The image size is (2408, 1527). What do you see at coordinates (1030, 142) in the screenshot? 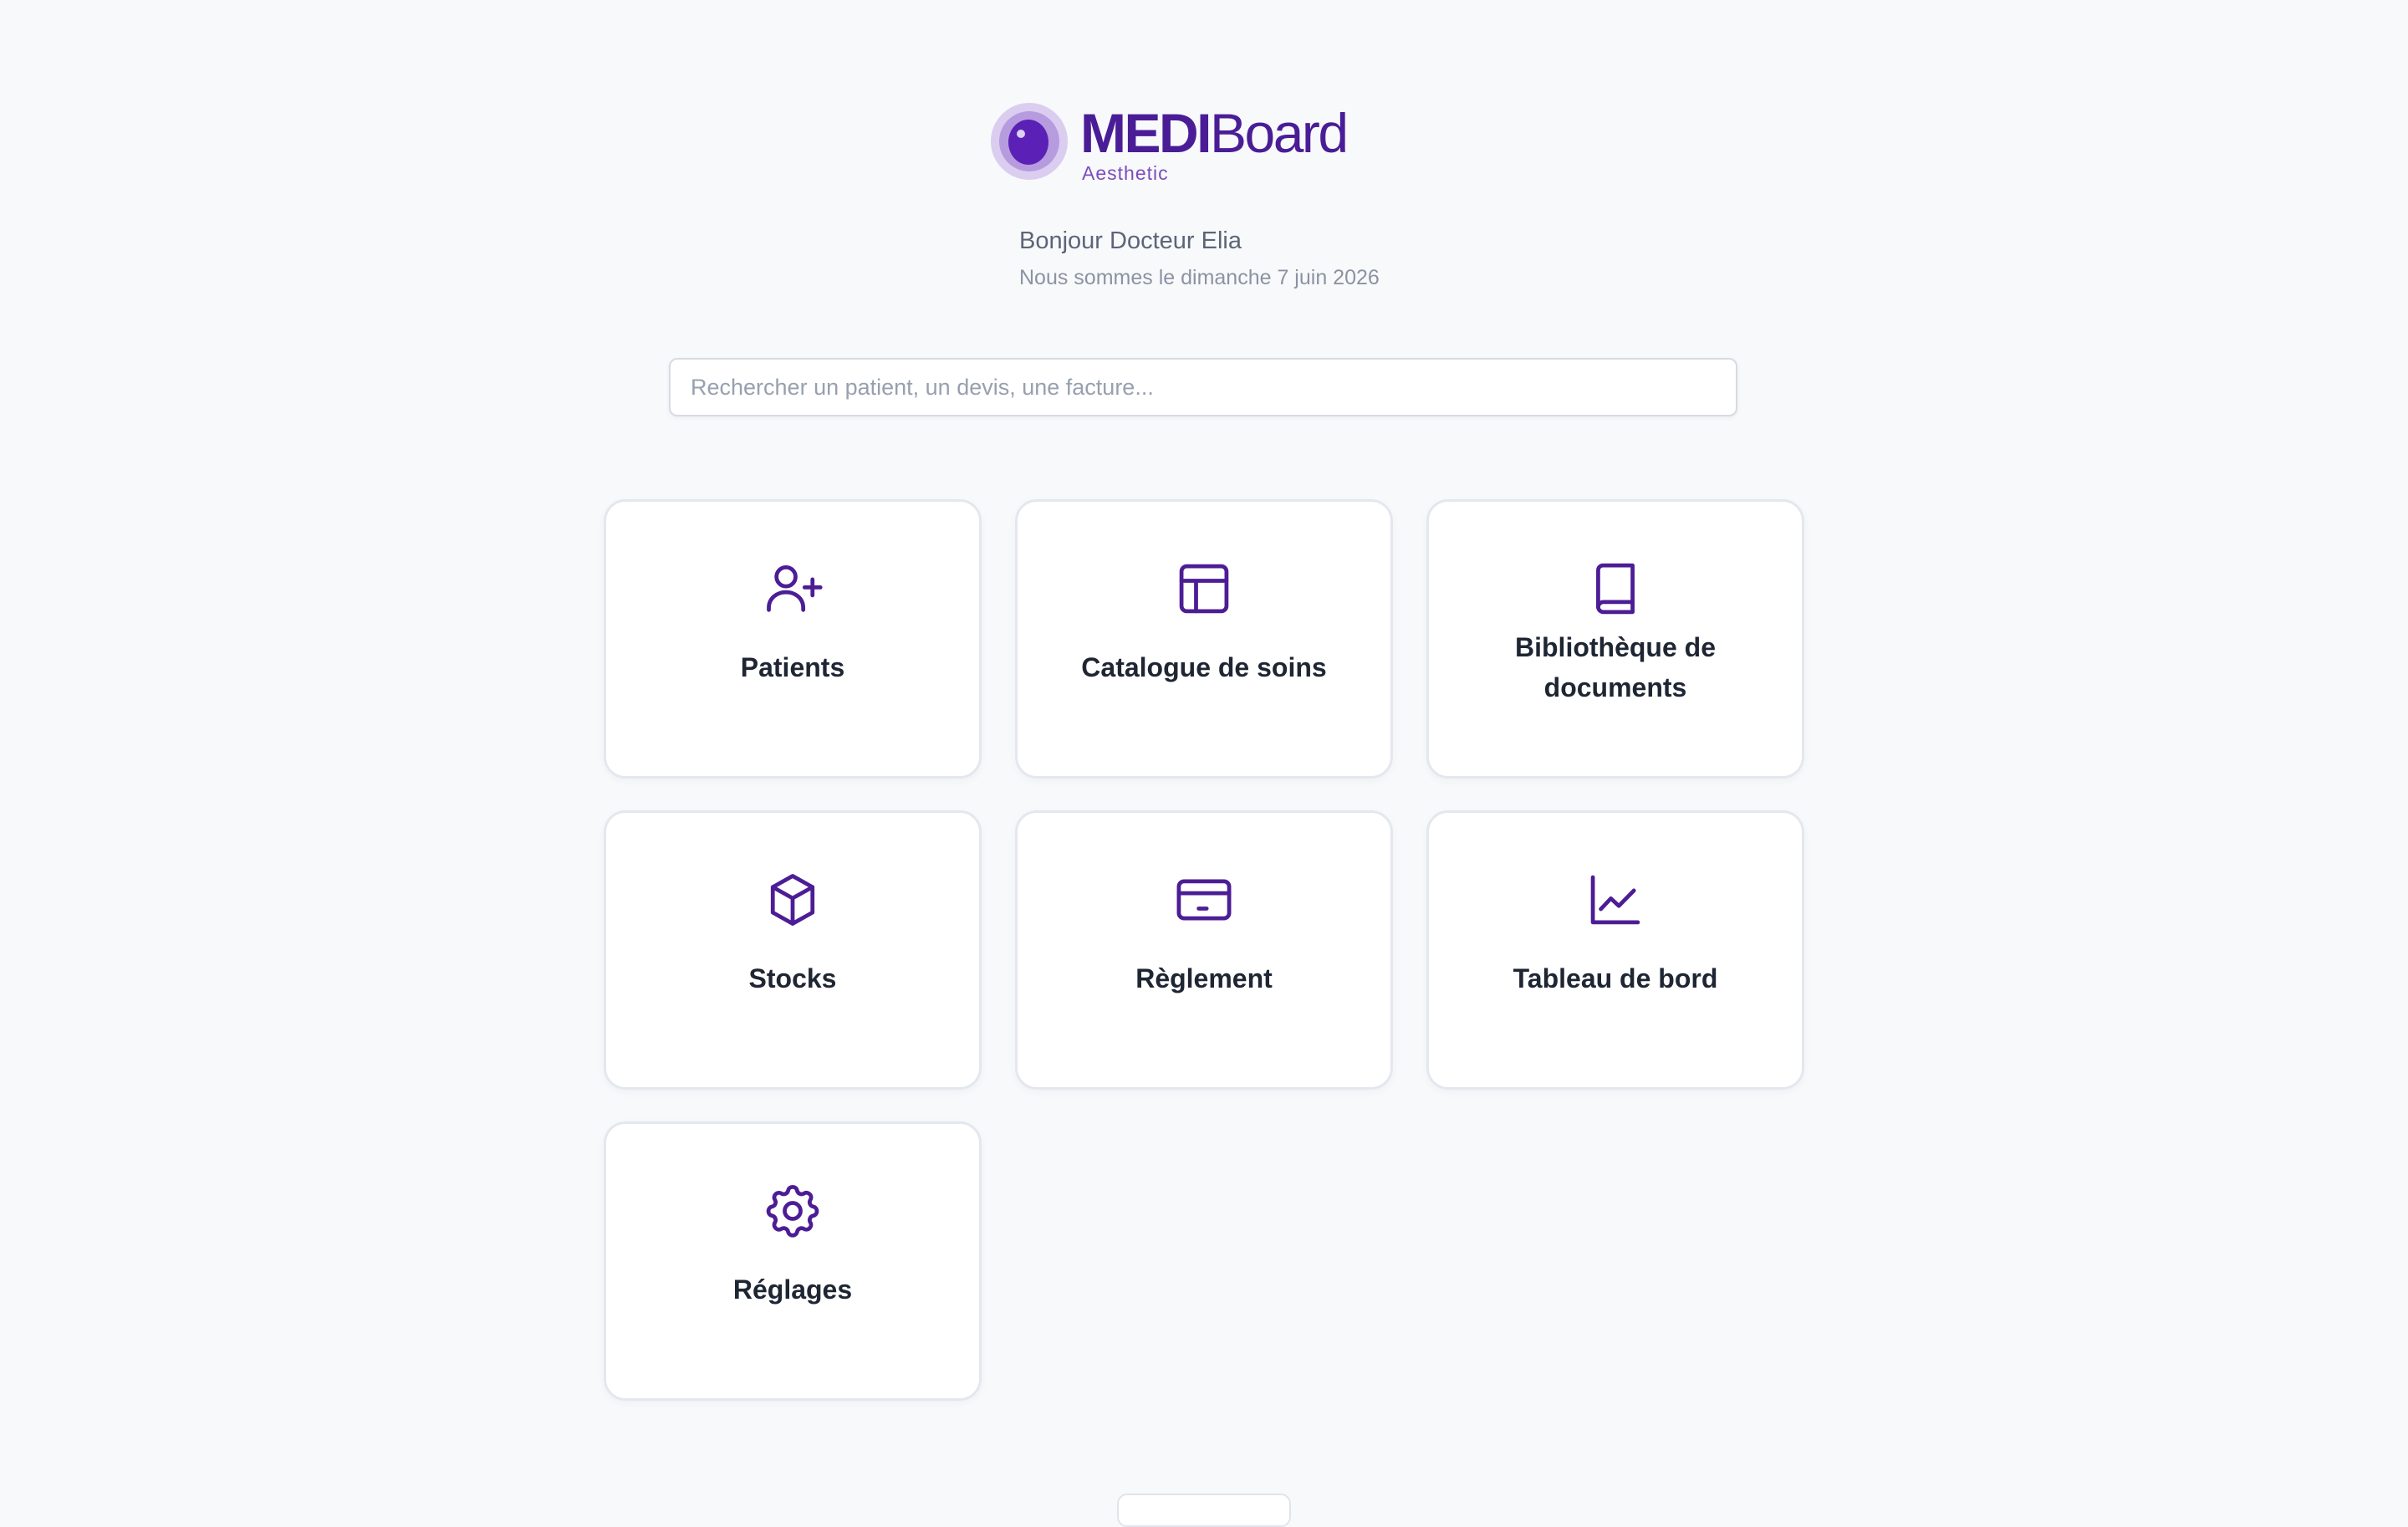
I see `eye-lens-logo-icon` at bounding box center [1030, 142].